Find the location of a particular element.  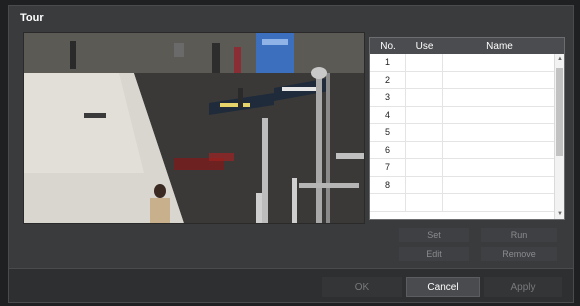

cell-no: 1 is located at coordinates (388, 62).